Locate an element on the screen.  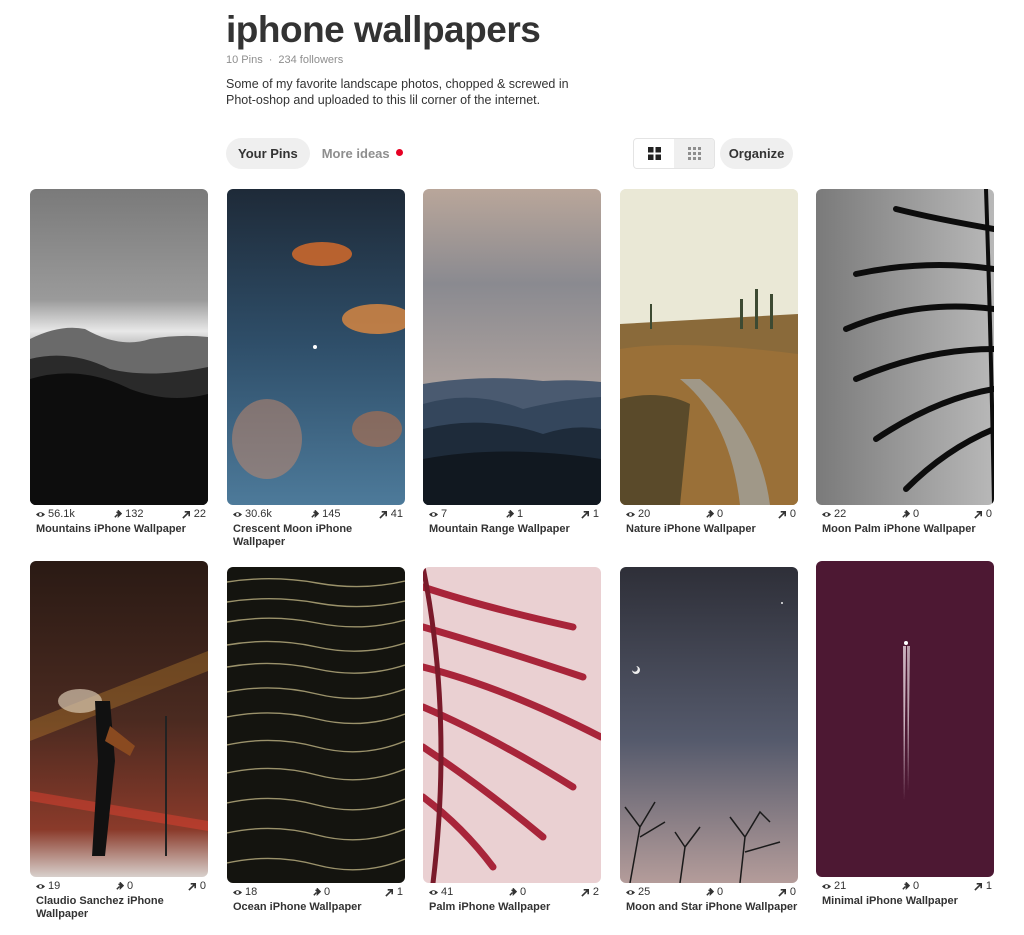
pin-title: Mountains iPhone Wallpaper is located at coordinates (119, 529).